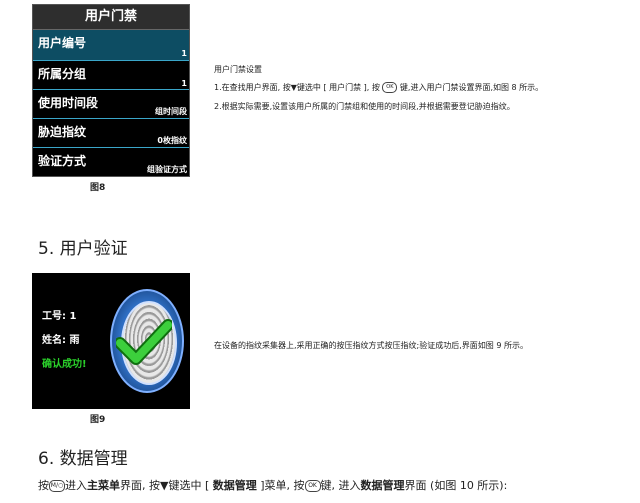 The image size is (640, 503). I want to click on instruction-heading: 用户门禁设置, so click(238, 69).